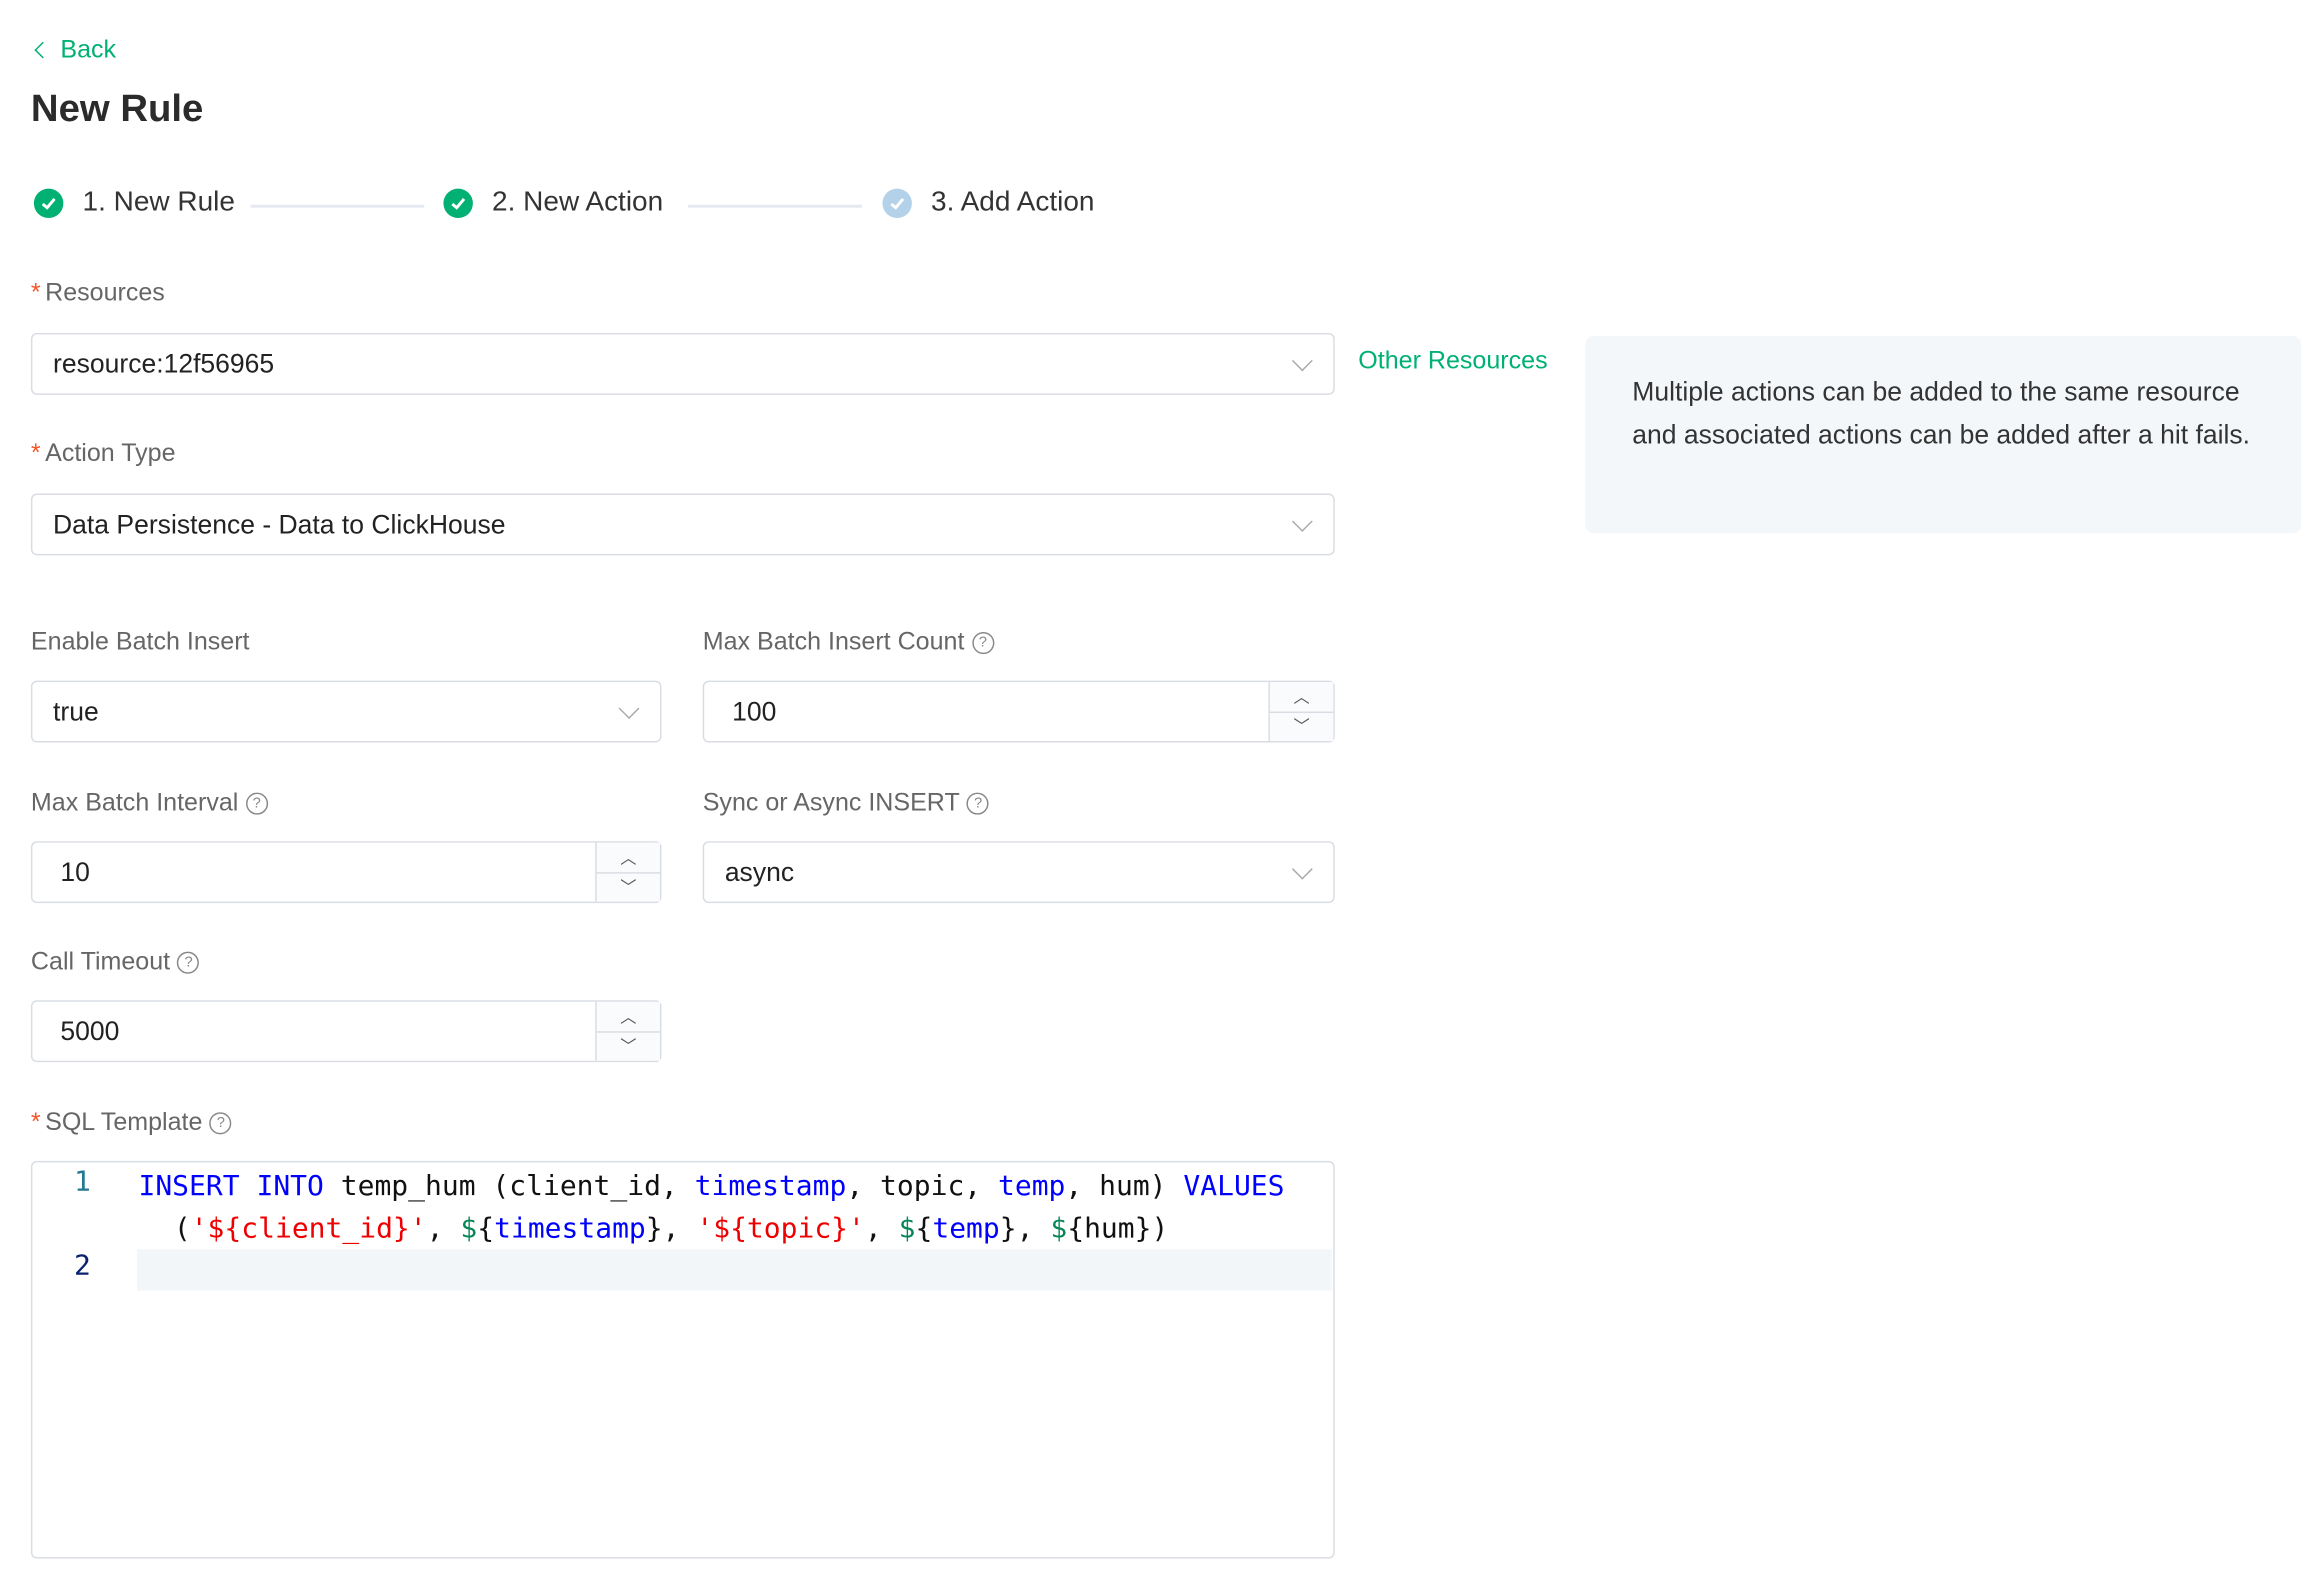 The width and height of the screenshot is (2310, 1587). Describe the element at coordinates (88, 49) in the screenshot. I see `back-label: Back` at that location.